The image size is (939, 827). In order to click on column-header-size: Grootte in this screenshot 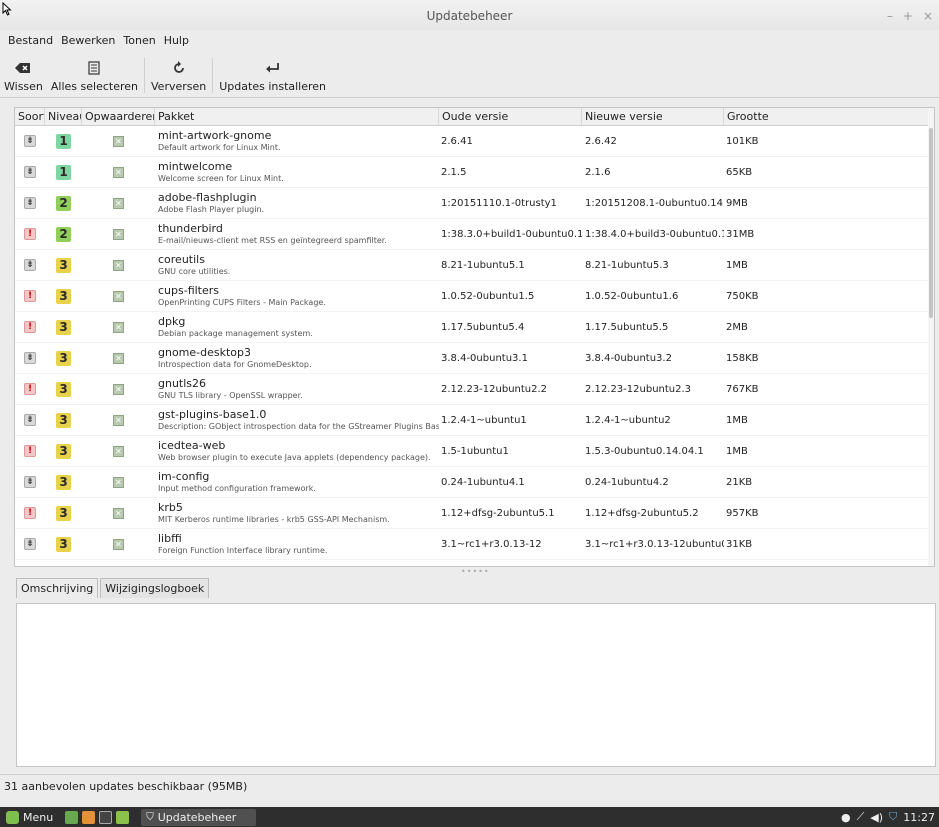, I will do `click(829, 116)`.